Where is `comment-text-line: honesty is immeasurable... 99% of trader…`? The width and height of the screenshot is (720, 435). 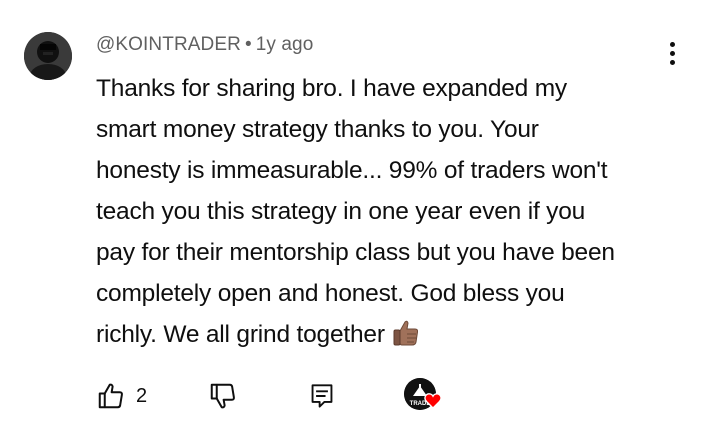
comment-text-line: honesty is immeasurable... 99% of trader… is located at coordinates (352, 170).